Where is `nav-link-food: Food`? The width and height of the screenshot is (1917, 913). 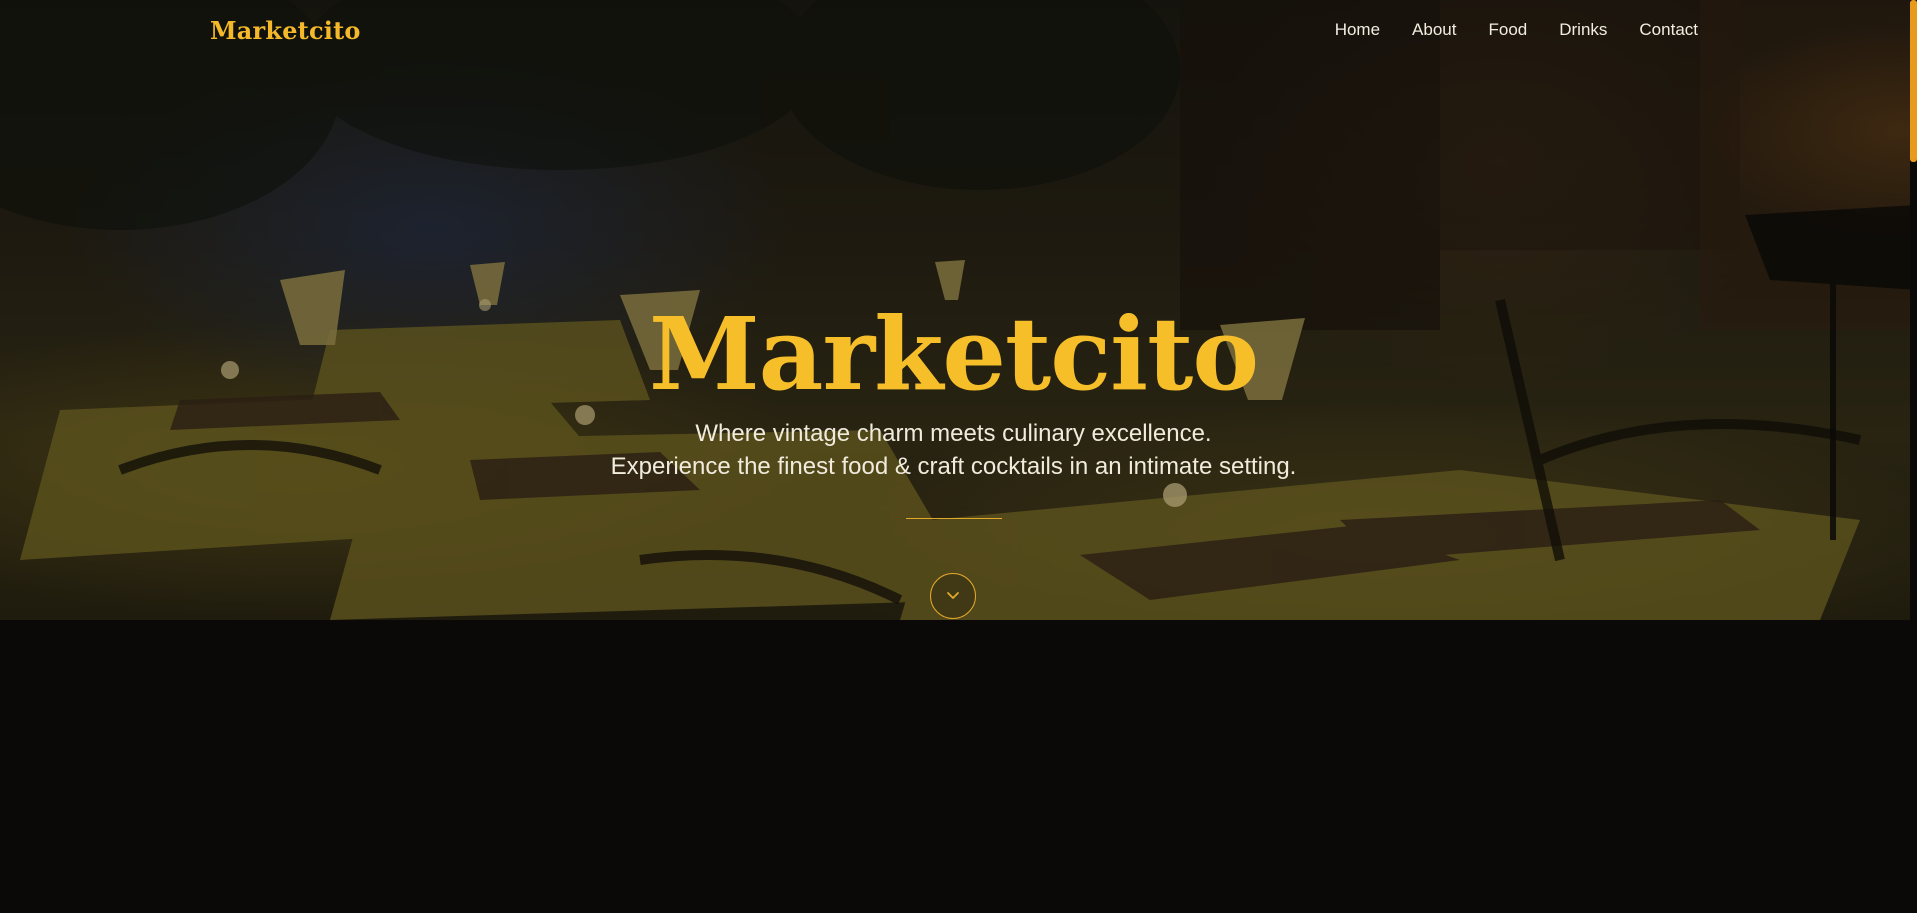 nav-link-food: Food is located at coordinates (1507, 30).